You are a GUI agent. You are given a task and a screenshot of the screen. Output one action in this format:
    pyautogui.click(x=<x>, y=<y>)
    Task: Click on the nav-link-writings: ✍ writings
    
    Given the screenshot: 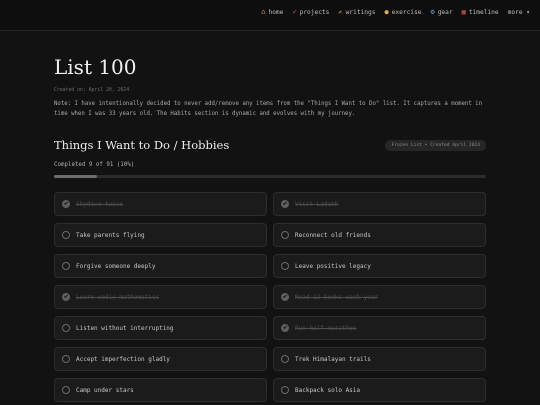 What is the action you would take?
    pyautogui.click(x=357, y=12)
    